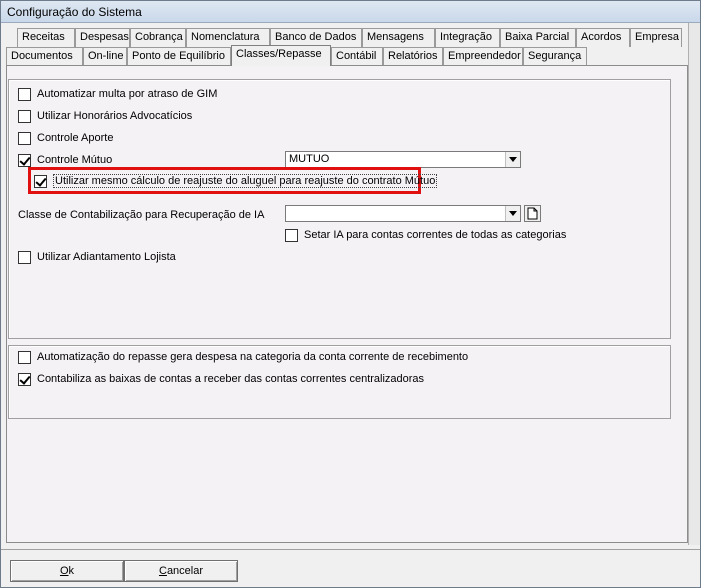 This screenshot has width=701, height=588. Describe the element at coordinates (105, 56) in the screenshot. I see `tab-on-line: On-line` at that location.